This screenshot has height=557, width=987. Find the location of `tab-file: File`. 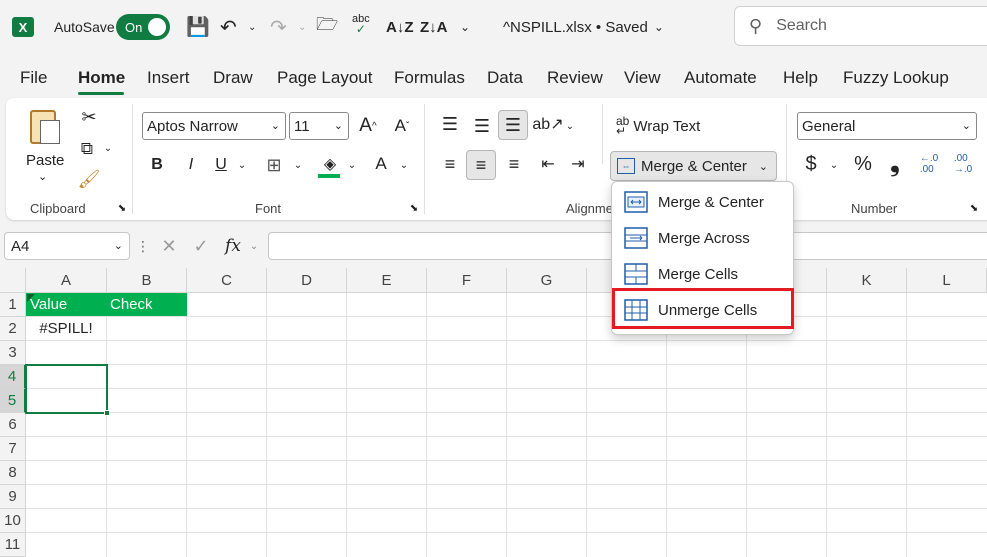

tab-file: File is located at coordinates (33, 78).